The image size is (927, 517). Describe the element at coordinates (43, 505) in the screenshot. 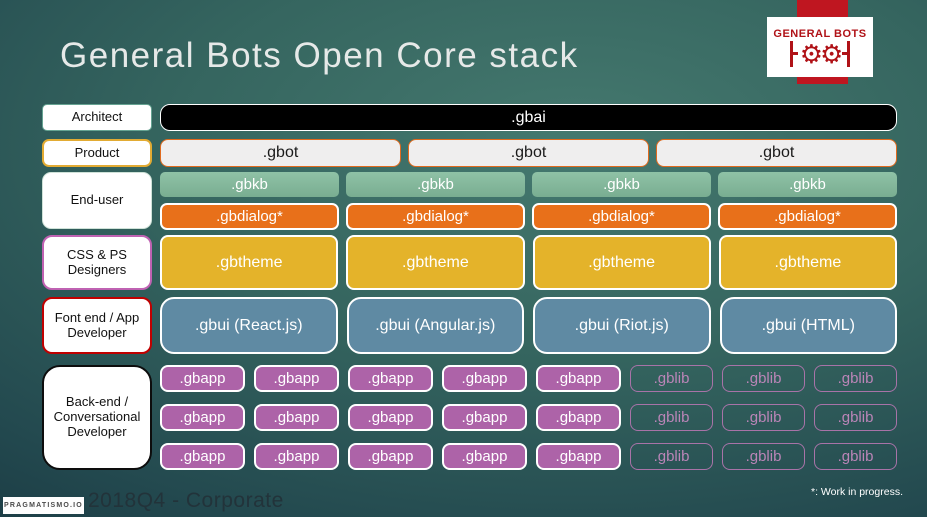

I see `pragmatismo-watermark: PRAGMATISMO.IO` at that location.